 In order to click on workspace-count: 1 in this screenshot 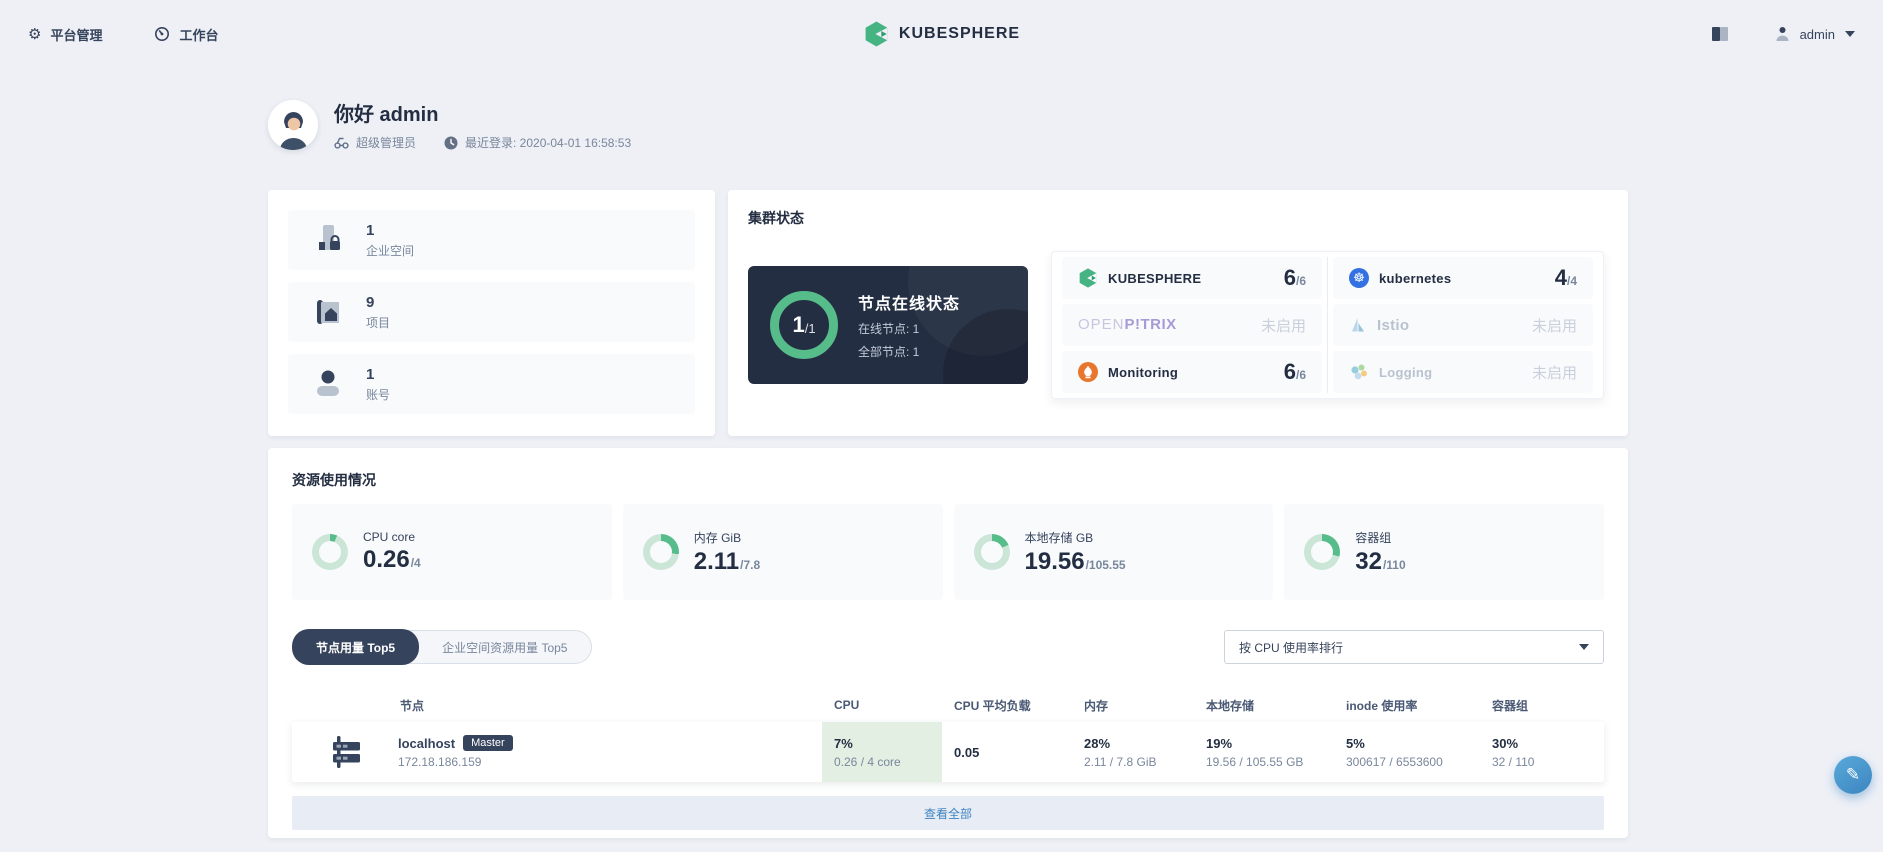, I will do `click(370, 230)`.